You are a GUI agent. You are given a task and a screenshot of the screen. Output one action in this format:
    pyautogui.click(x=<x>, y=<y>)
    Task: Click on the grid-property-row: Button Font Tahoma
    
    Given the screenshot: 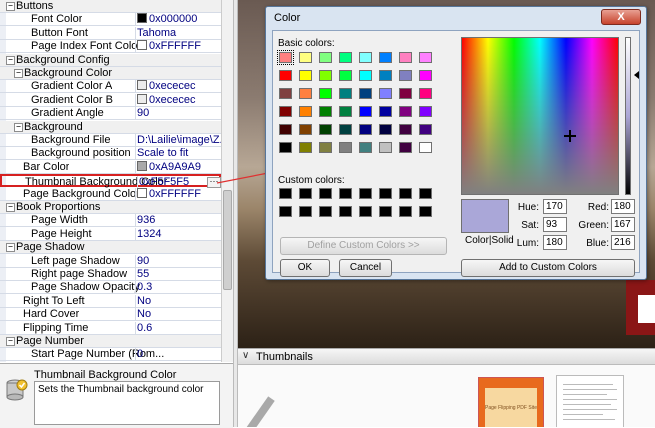 What is the action you would take?
    pyautogui.click(x=110, y=33)
    